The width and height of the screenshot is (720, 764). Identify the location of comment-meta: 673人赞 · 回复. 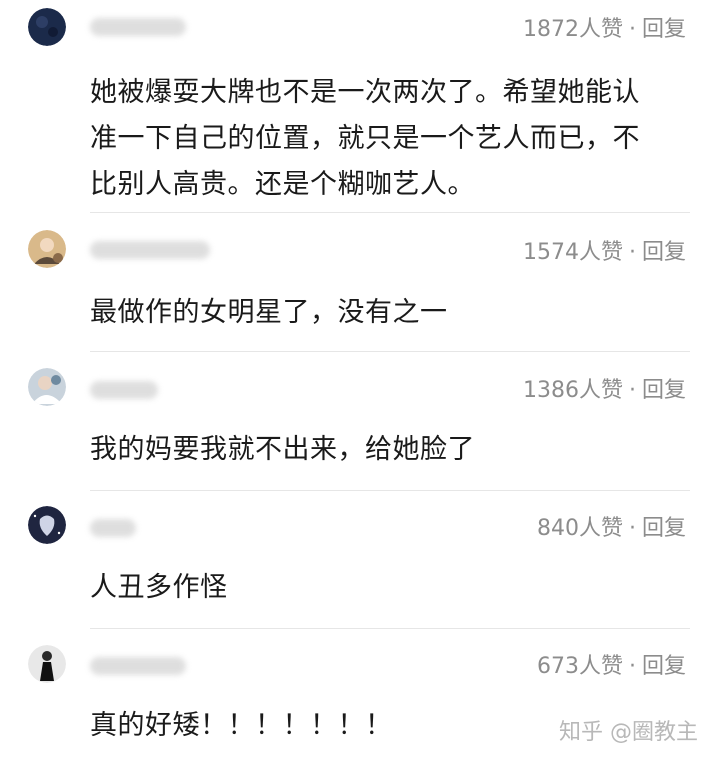
(611, 667).